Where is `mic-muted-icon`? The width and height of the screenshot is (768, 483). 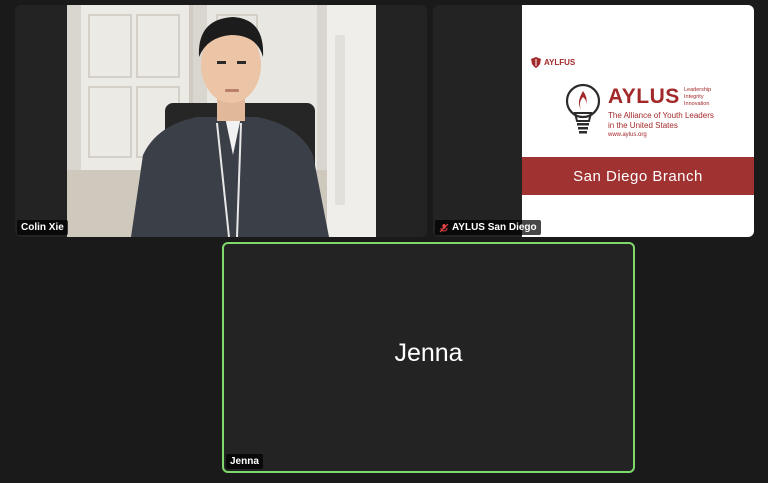 mic-muted-icon is located at coordinates (444, 227).